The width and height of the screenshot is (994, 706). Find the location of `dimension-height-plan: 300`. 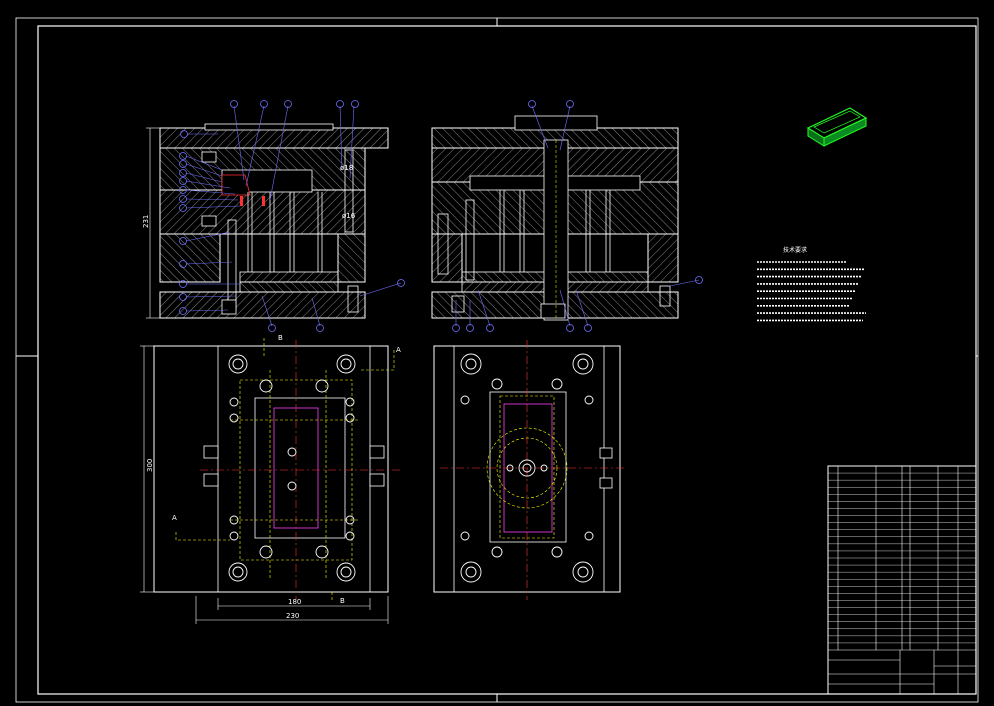

dimension-height-plan: 300 is located at coordinates (150, 465).